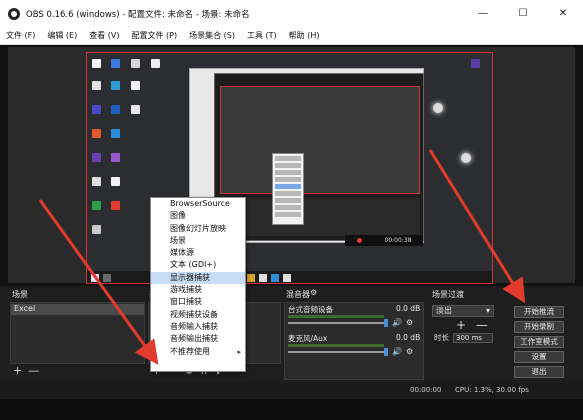 The height and width of the screenshot is (420, 583). I want to click on mixer-track-db: 0.0 dB, so click(408, 308).